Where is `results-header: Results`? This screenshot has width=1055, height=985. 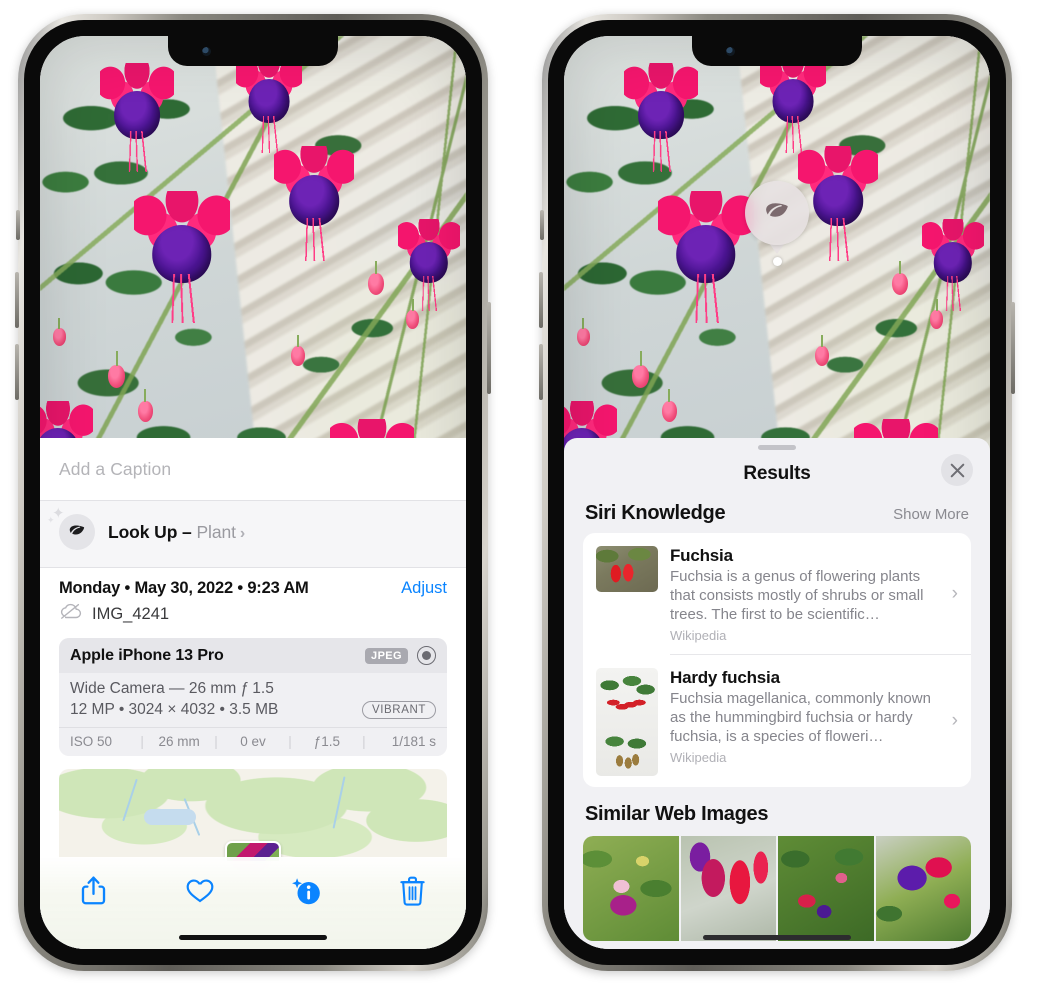
results-header: Results is located at coordinates (777, 474).